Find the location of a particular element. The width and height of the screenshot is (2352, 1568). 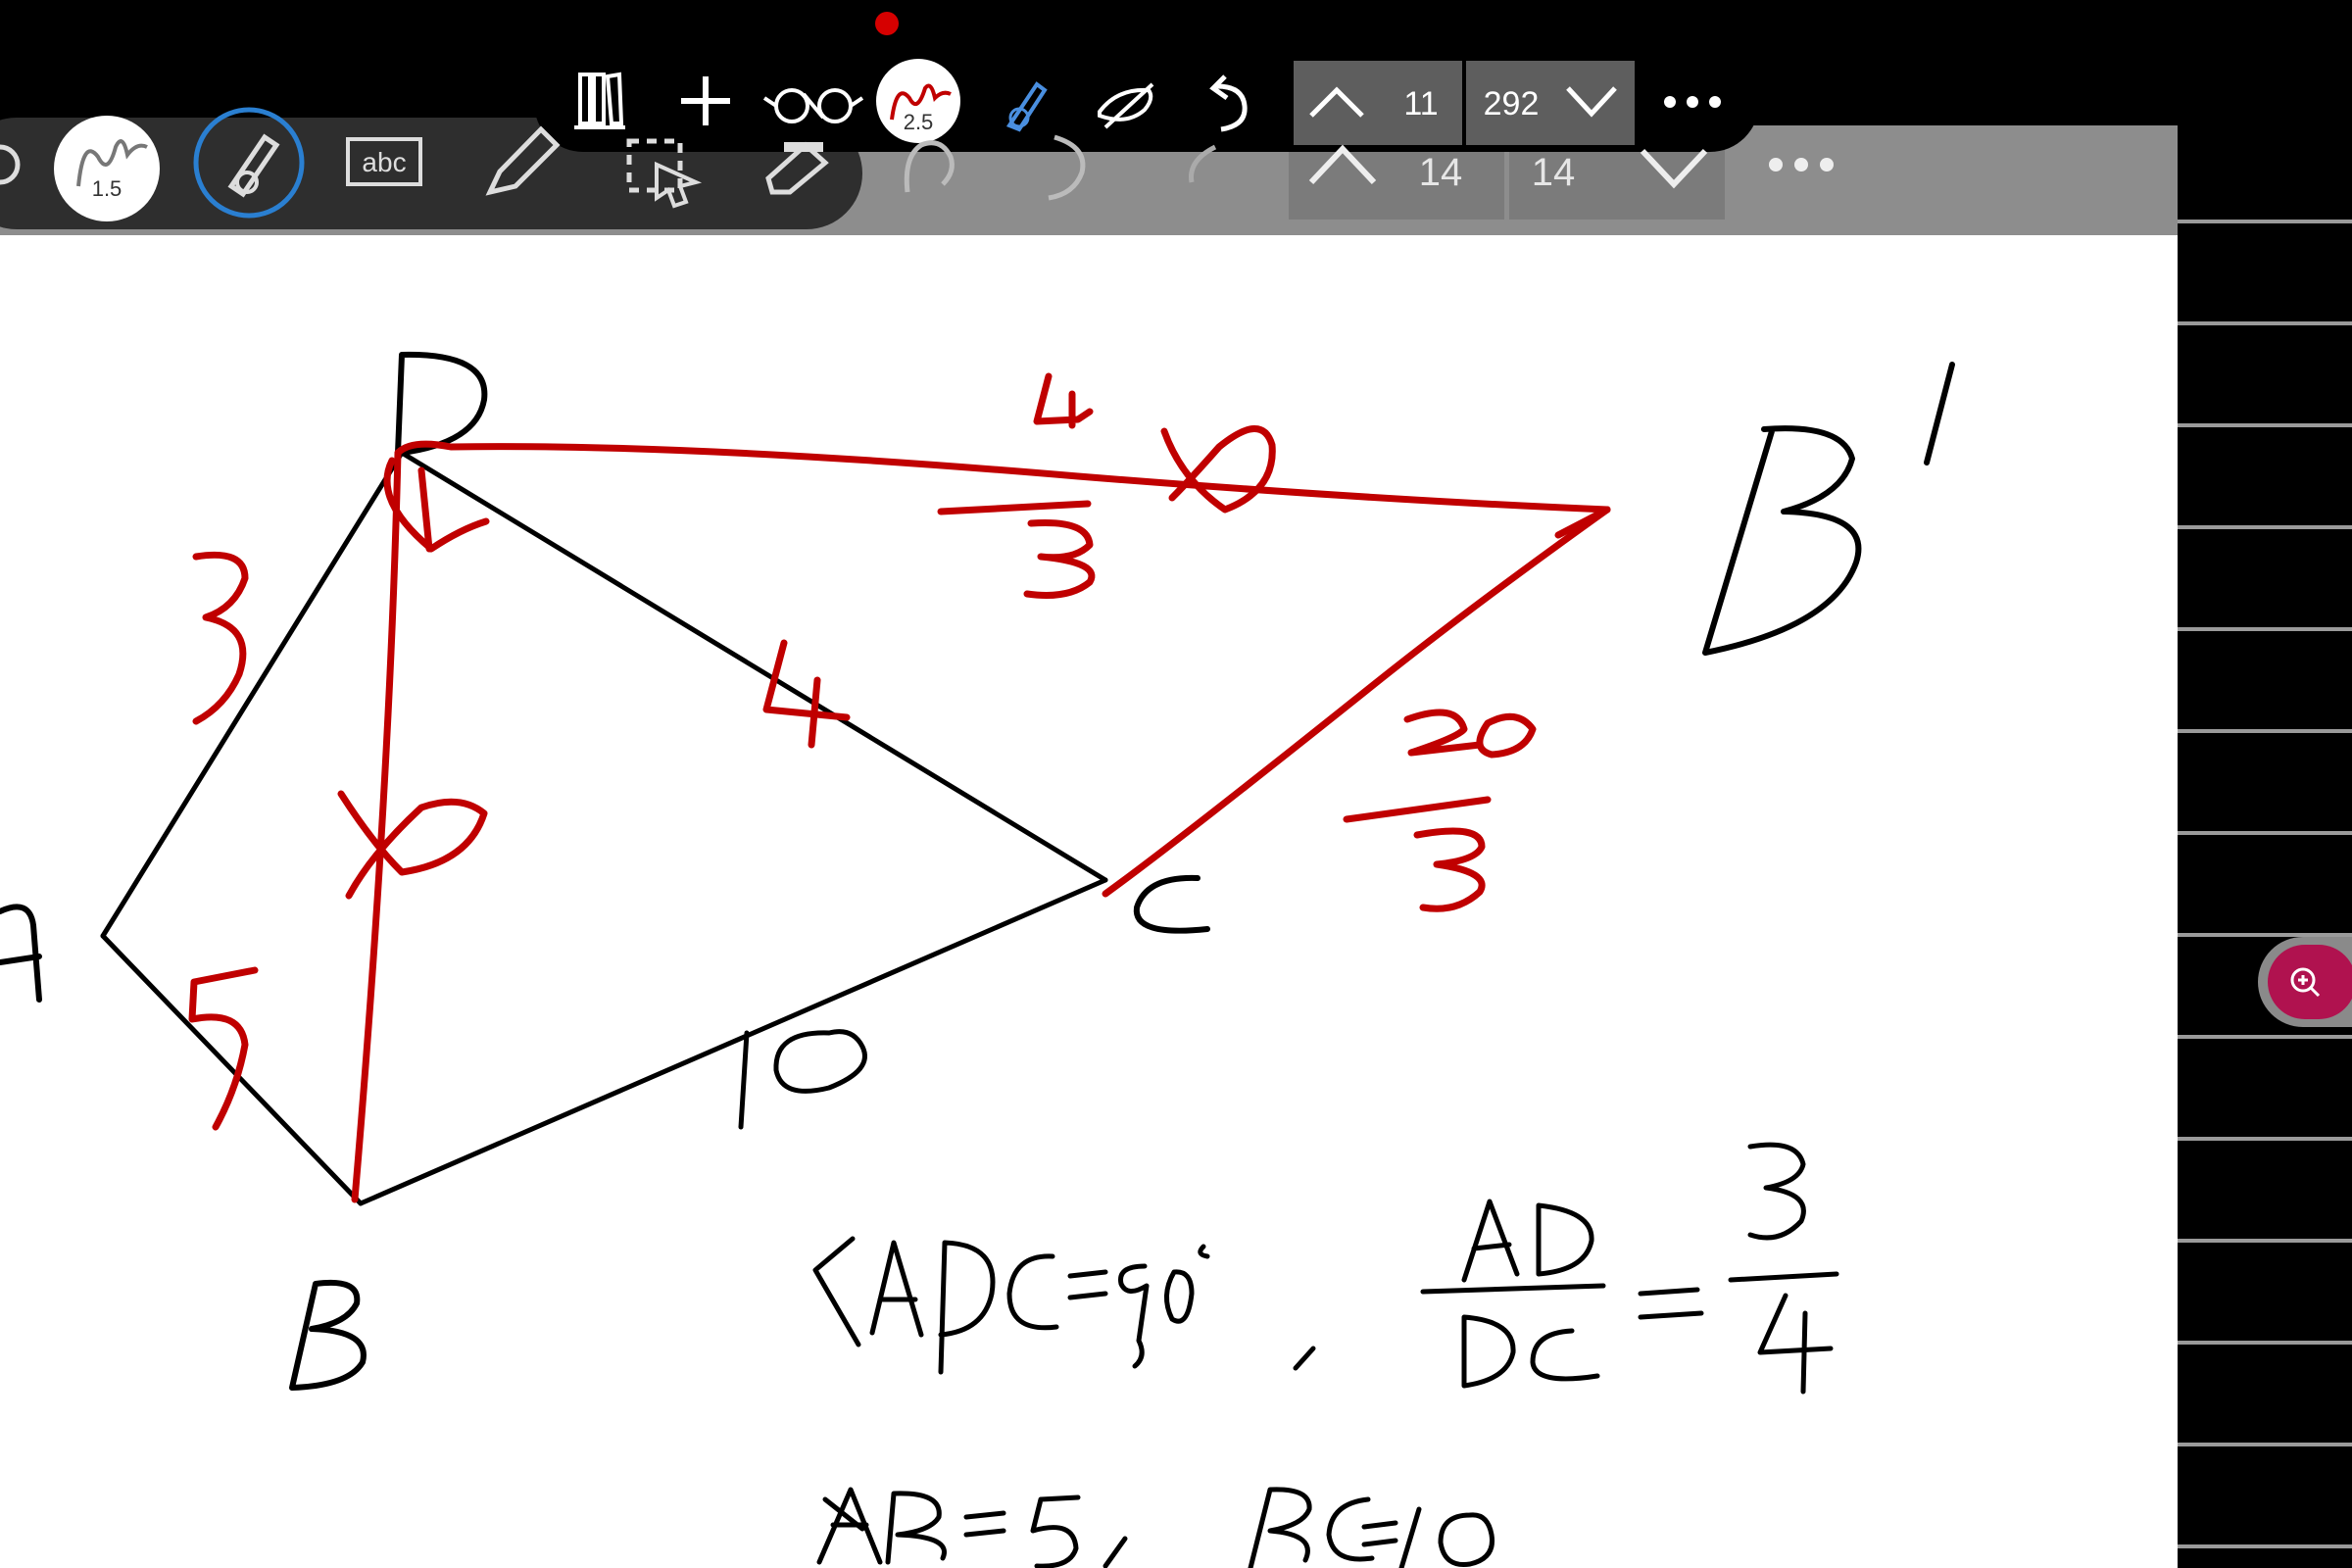

equation-angle is located at coordinates (1064, 1305).